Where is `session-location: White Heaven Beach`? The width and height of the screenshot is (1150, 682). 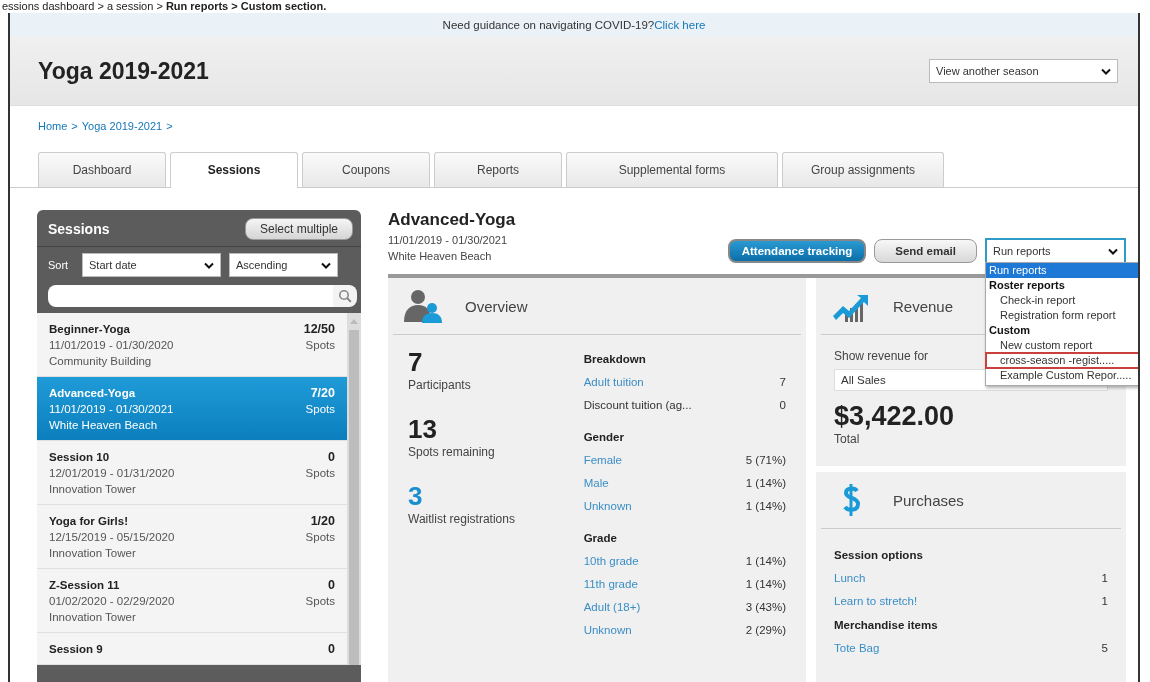
session-location: White Heaven Beach is located at coordinates (440, 256).